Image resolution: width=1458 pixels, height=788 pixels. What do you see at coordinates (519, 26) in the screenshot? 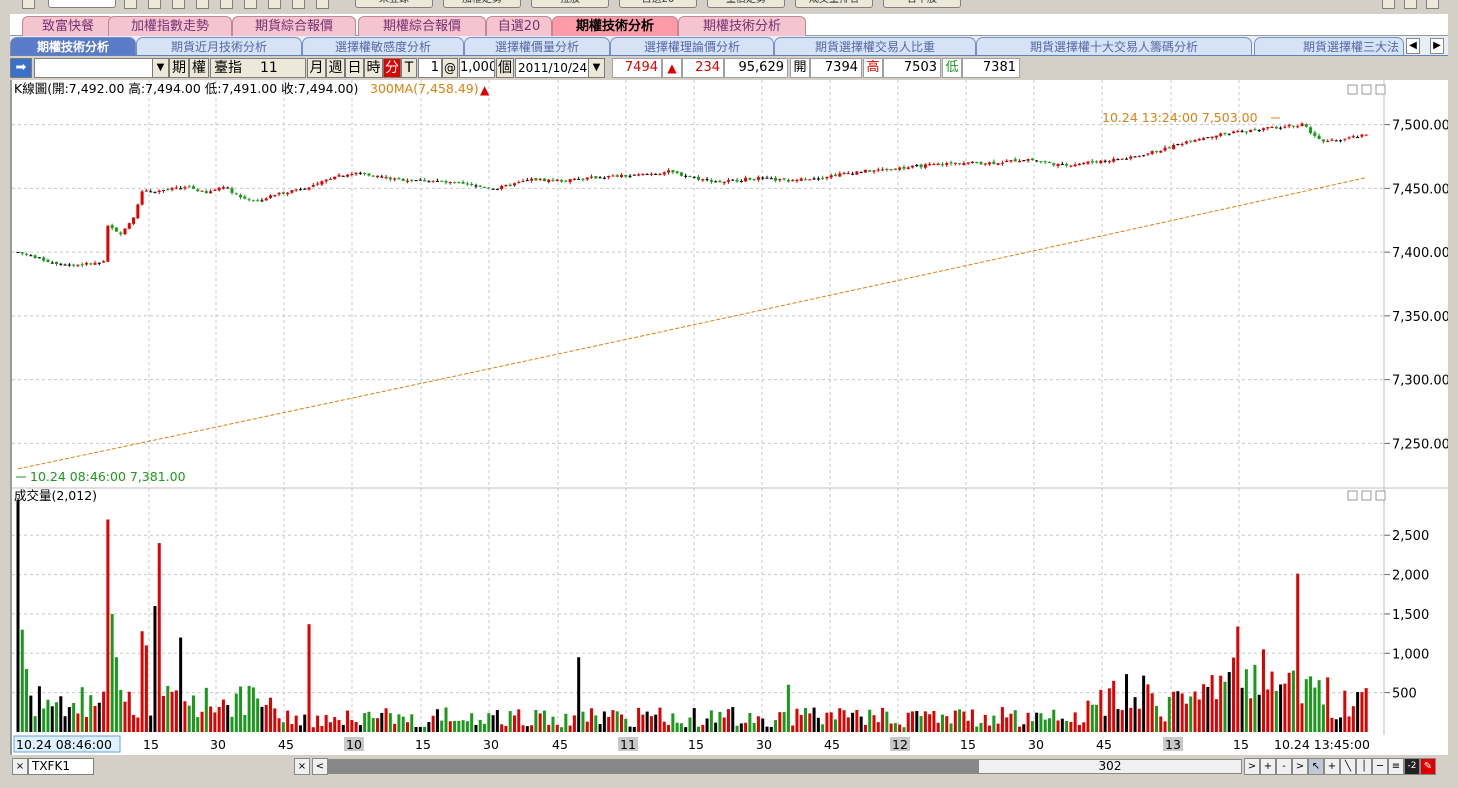
I see `tab-watchlist: 自選20` at bounding box center [519, 26].